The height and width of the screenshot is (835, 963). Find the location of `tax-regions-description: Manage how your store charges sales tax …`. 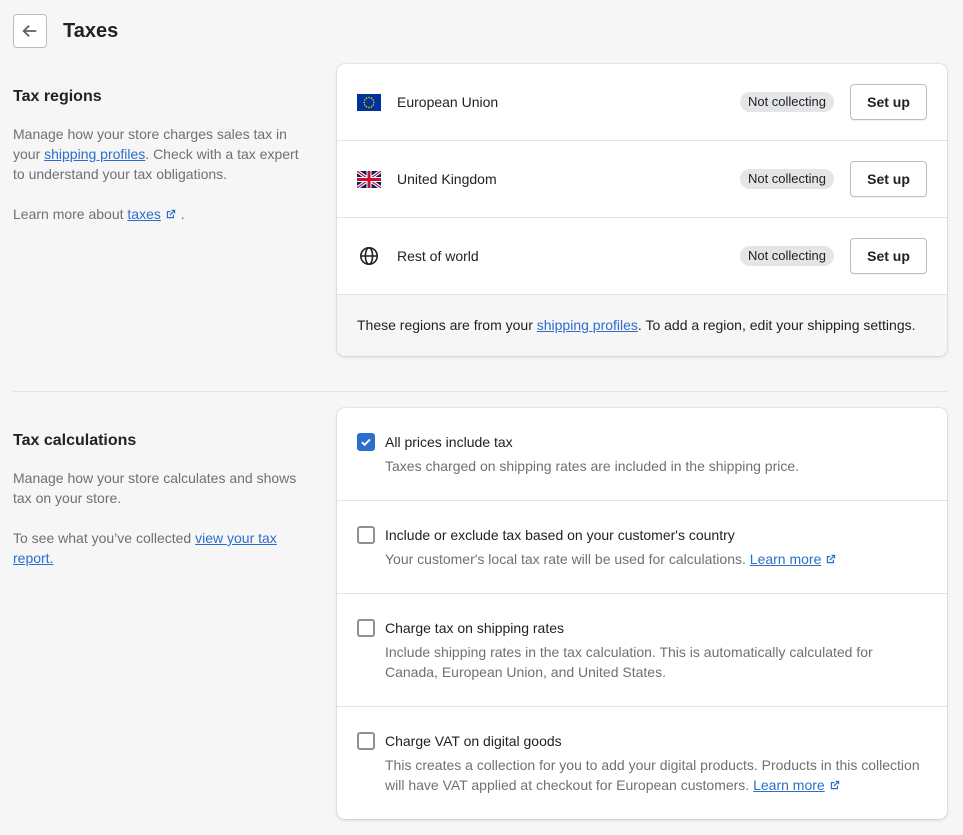

tax-regions-description: Manage how your store charges sales tax … is located at coordinates (156, 174).